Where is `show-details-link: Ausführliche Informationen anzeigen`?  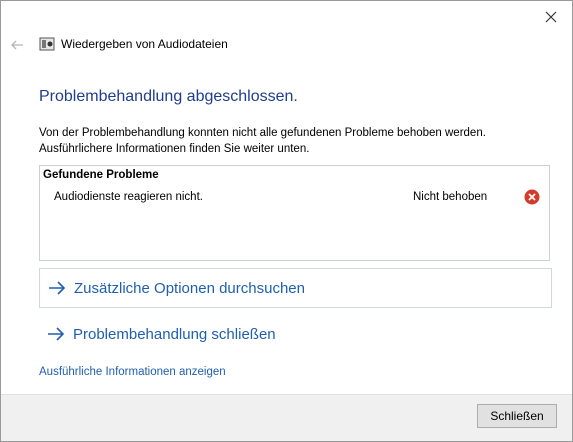 show-details-link: Ausführliche Informationen anzeigen is located at coordinates (132, 372).